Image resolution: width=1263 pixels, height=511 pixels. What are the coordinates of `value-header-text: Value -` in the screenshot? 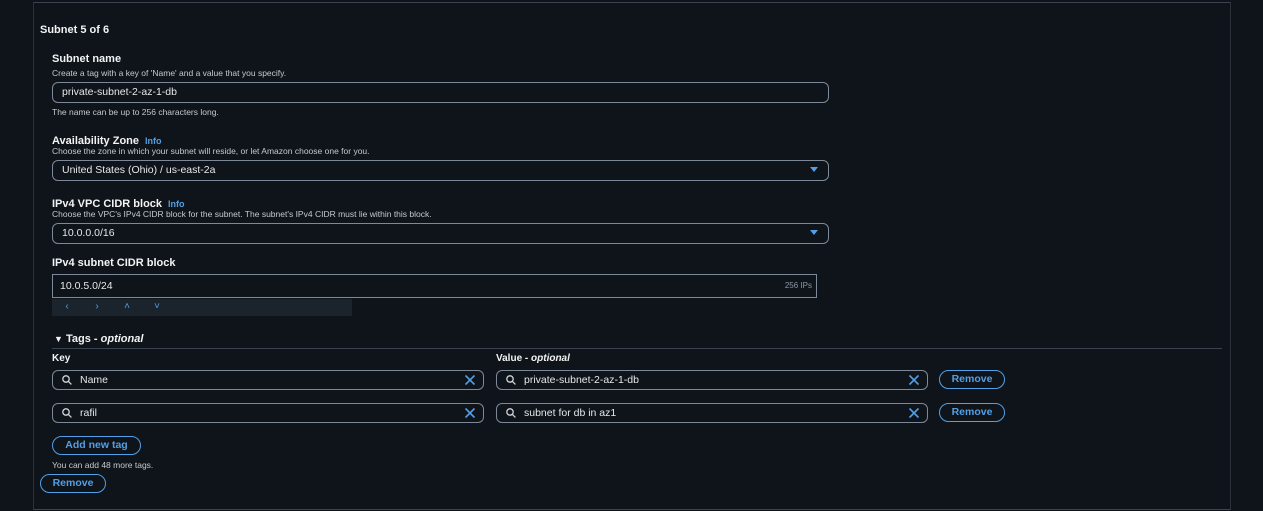 It's located at (514, 358).